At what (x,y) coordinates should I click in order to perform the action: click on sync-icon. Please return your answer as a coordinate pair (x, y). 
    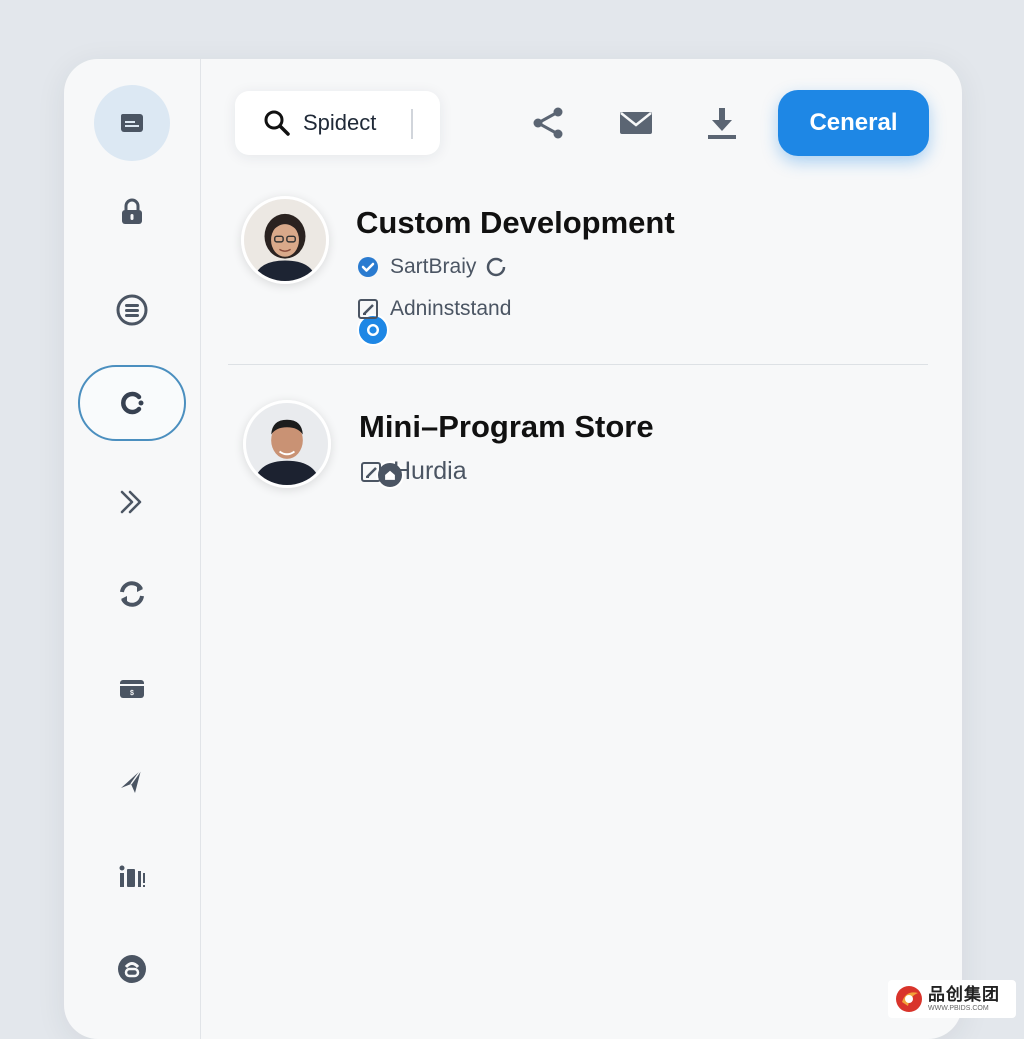
    Looking at the image, I should click on (132, 594).